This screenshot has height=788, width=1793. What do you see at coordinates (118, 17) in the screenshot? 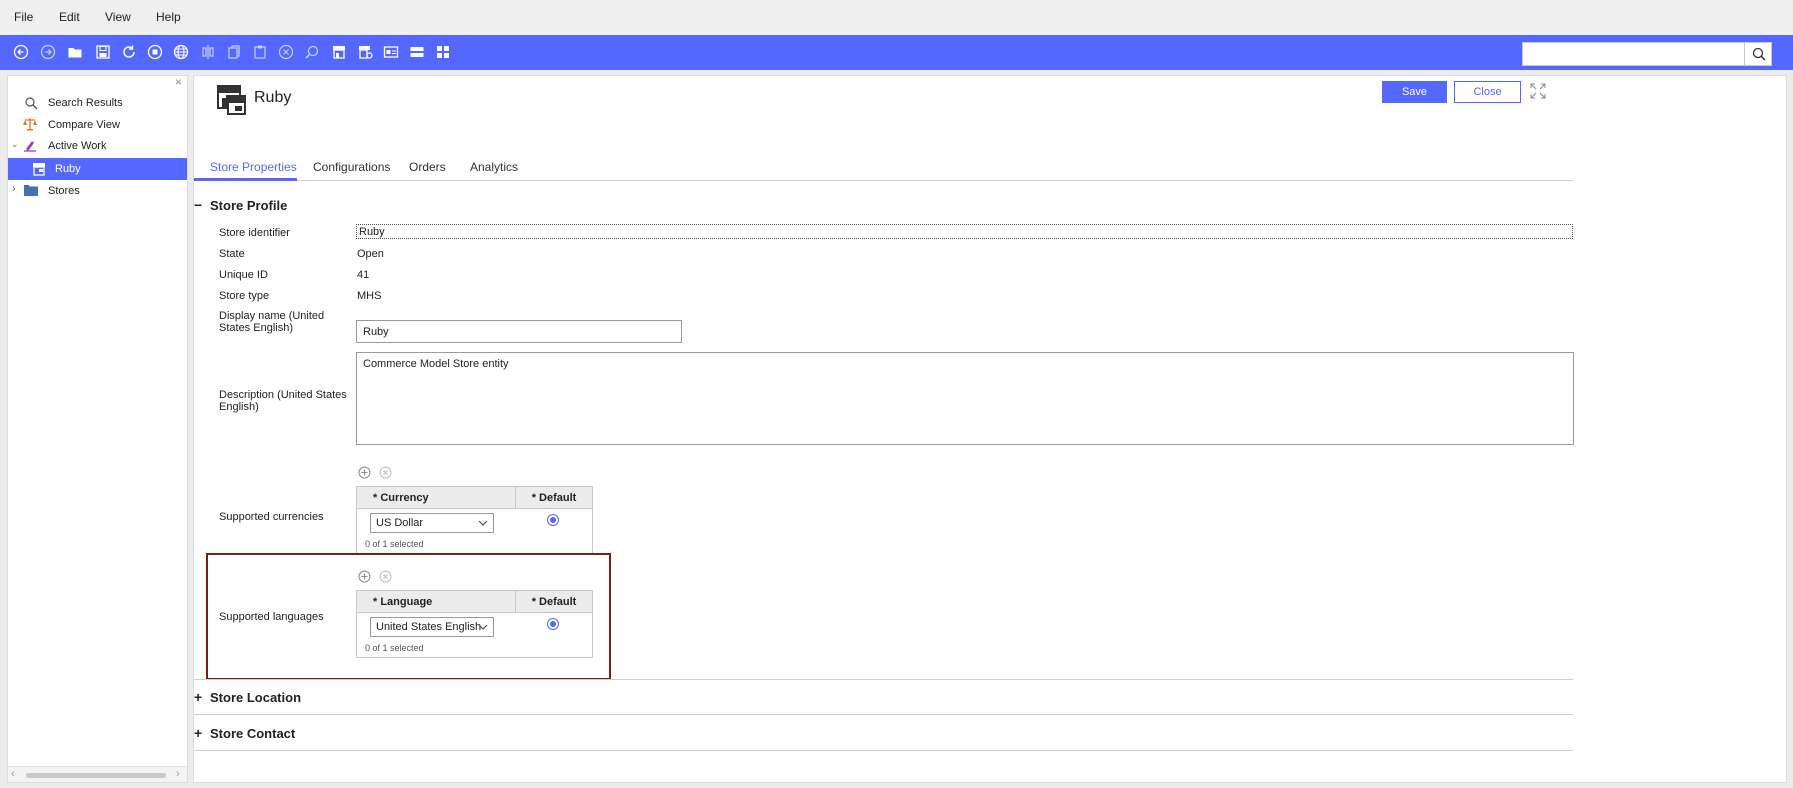
I see `menu-view: View` at bounding box center [118, 17].